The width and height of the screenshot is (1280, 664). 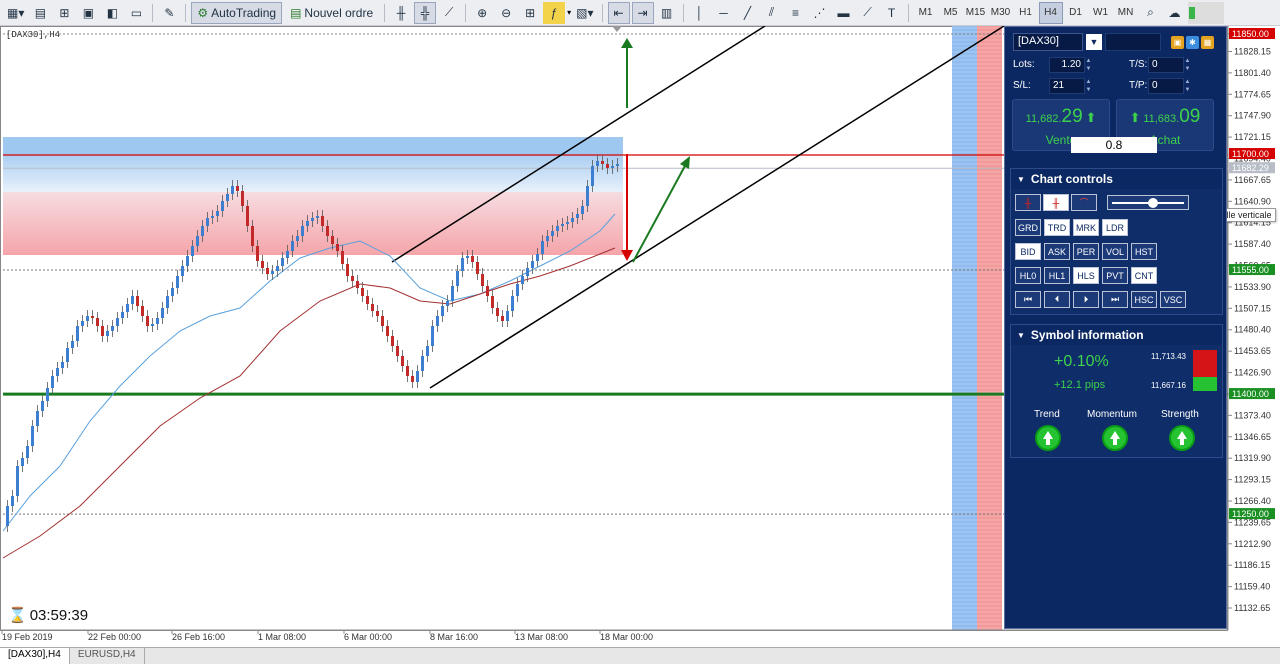 What do you see at coordinates (40, 13) in the screenshot?
I see `profiles-icon: ▤` at bounding box center [40, 13].